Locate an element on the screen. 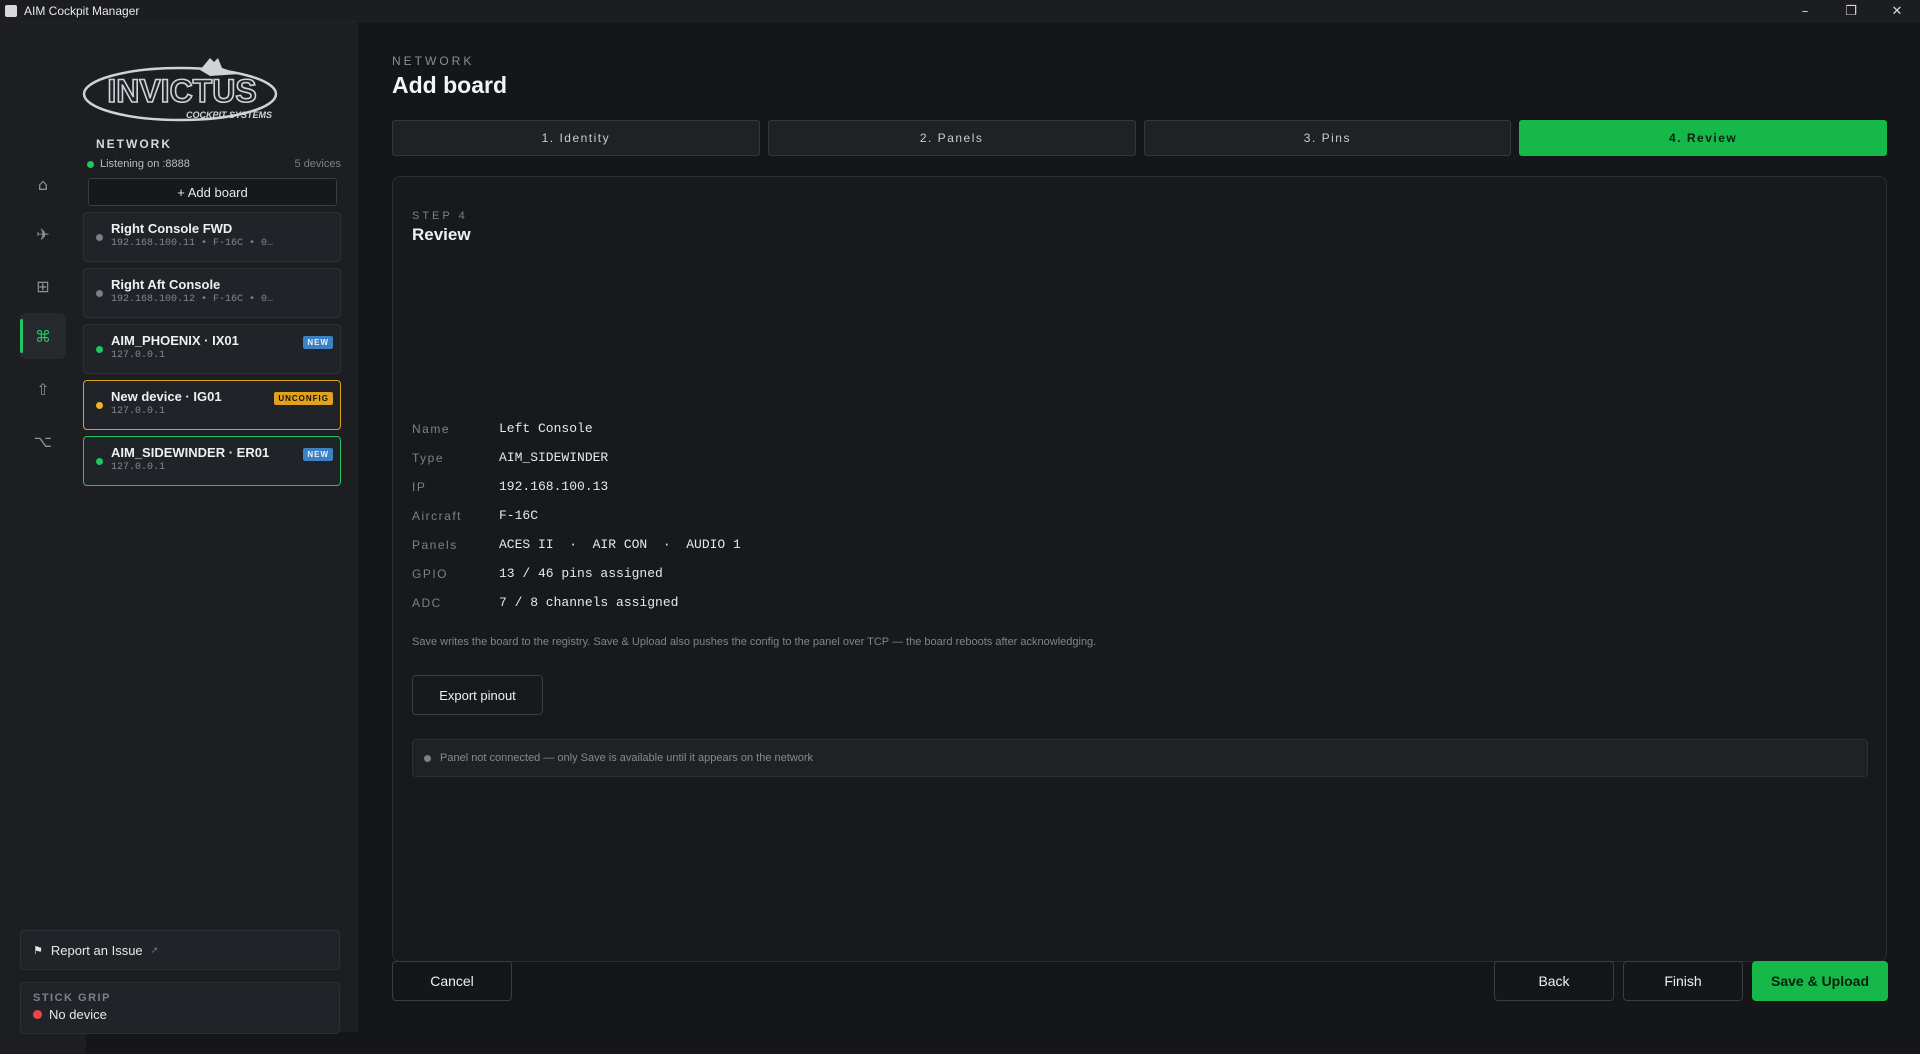 The image size is (1920, 1054). review-key: IP is located at coordinates (419, 486).